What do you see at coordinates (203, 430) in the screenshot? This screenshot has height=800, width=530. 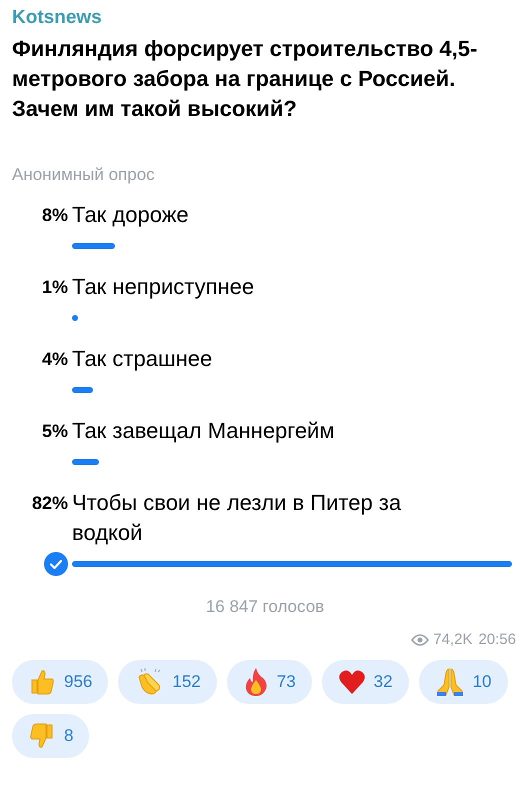 I see `option-label: Так завещал Маннергейм` at bounding box center [203, 430].